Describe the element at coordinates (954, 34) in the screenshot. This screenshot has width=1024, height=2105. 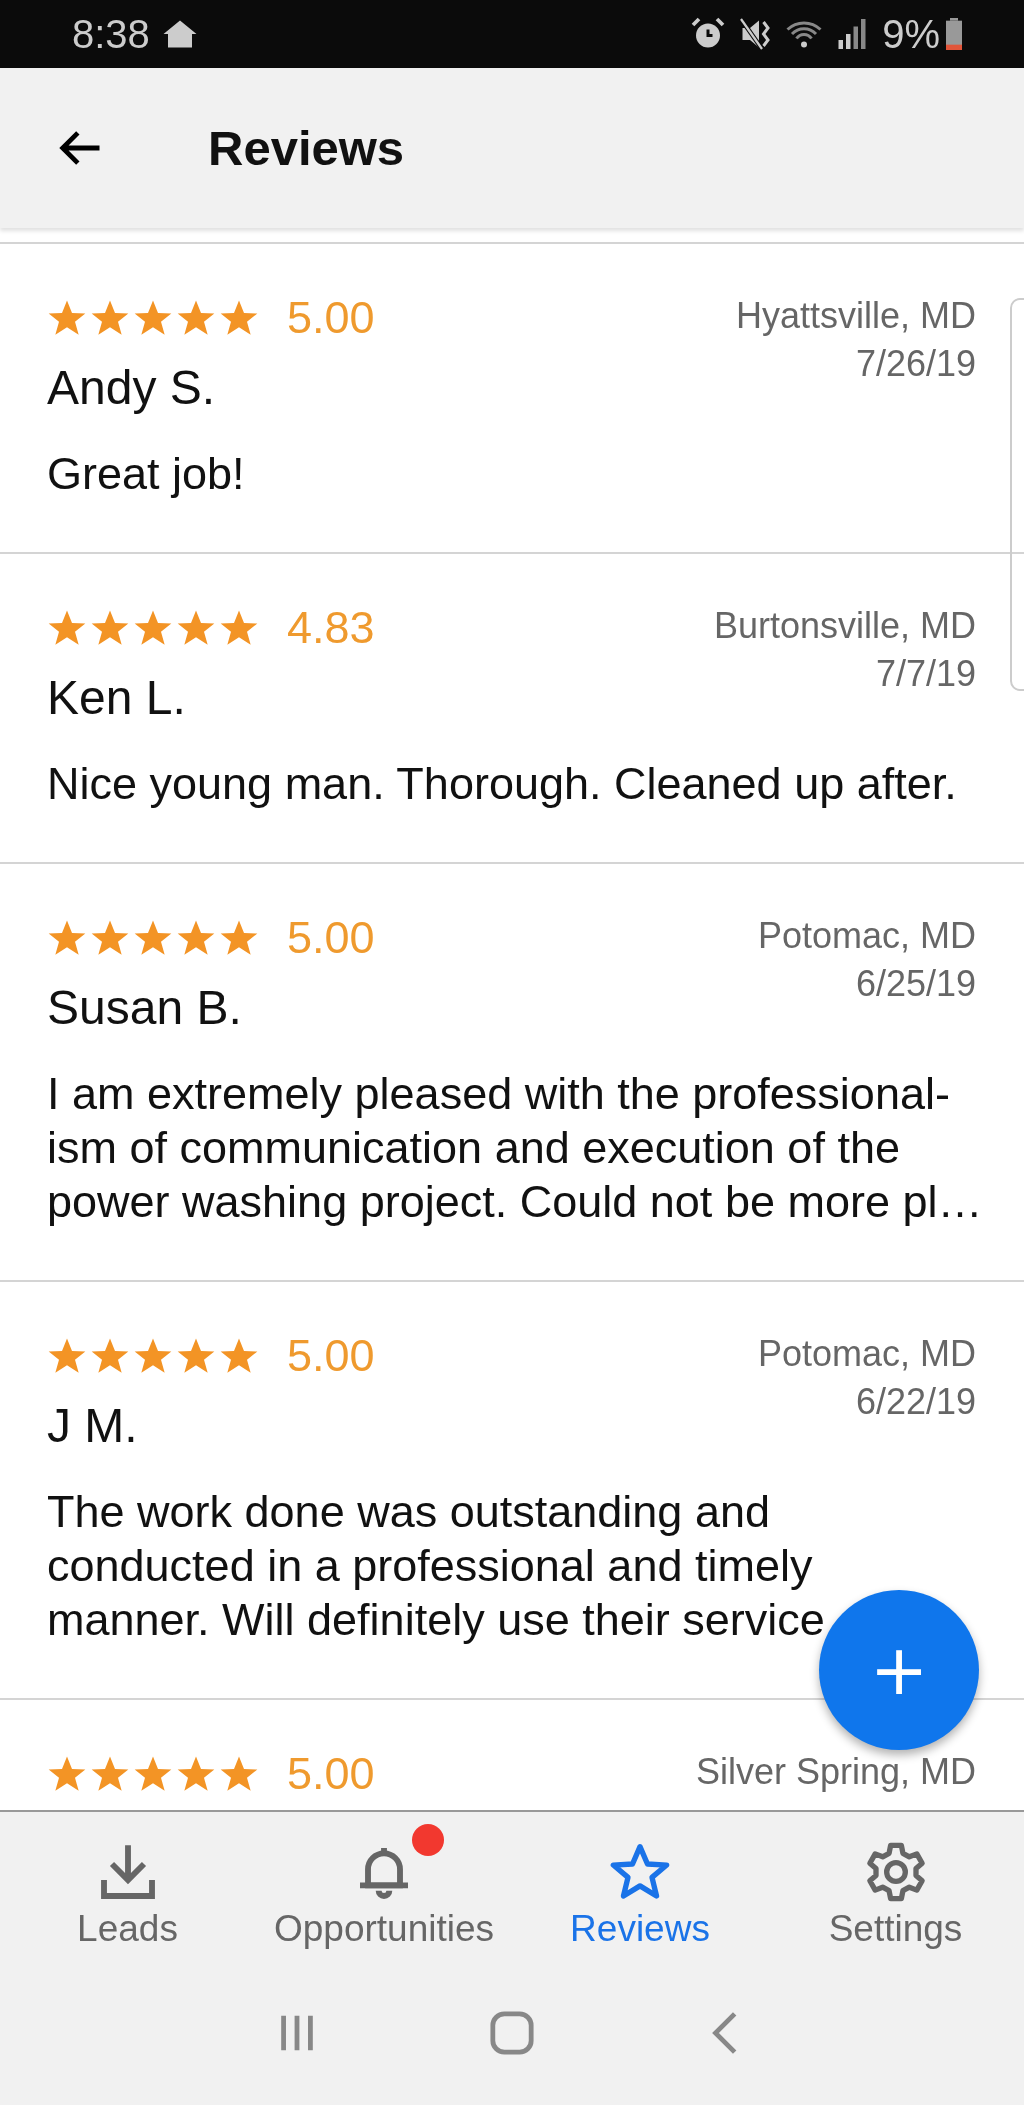
I see `battery-icon` at that location.